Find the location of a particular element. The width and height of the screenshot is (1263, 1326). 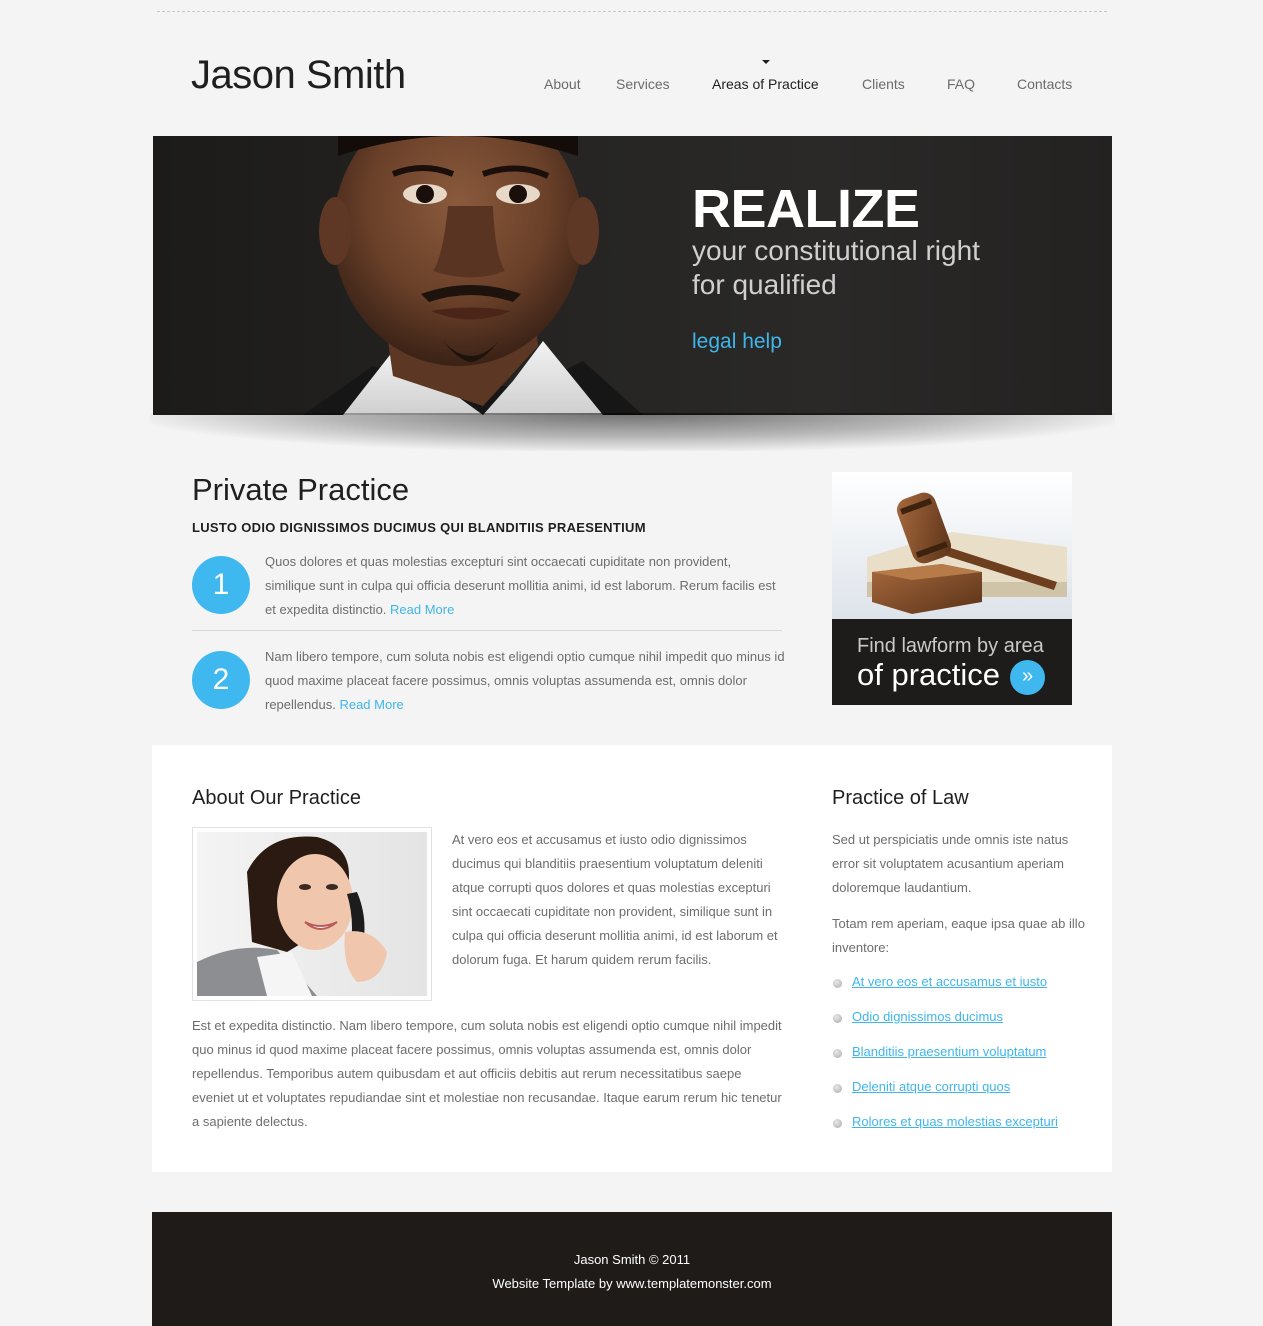

banner-shadow is located at coordinates (632, 432).